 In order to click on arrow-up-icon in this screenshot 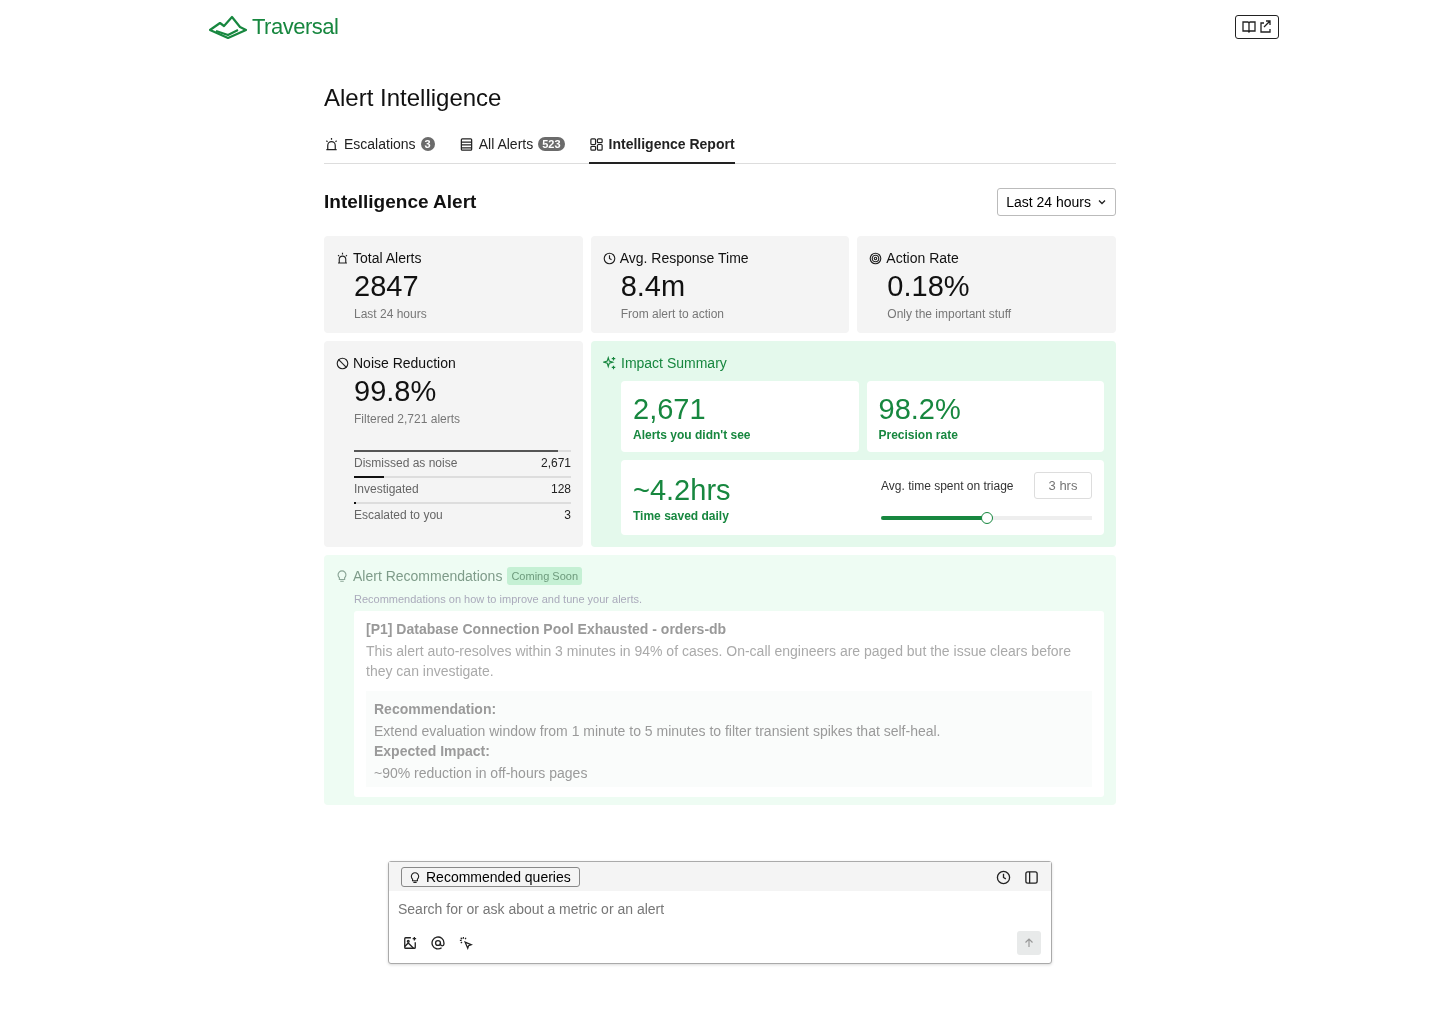, I will do `click(1029, 943)`.